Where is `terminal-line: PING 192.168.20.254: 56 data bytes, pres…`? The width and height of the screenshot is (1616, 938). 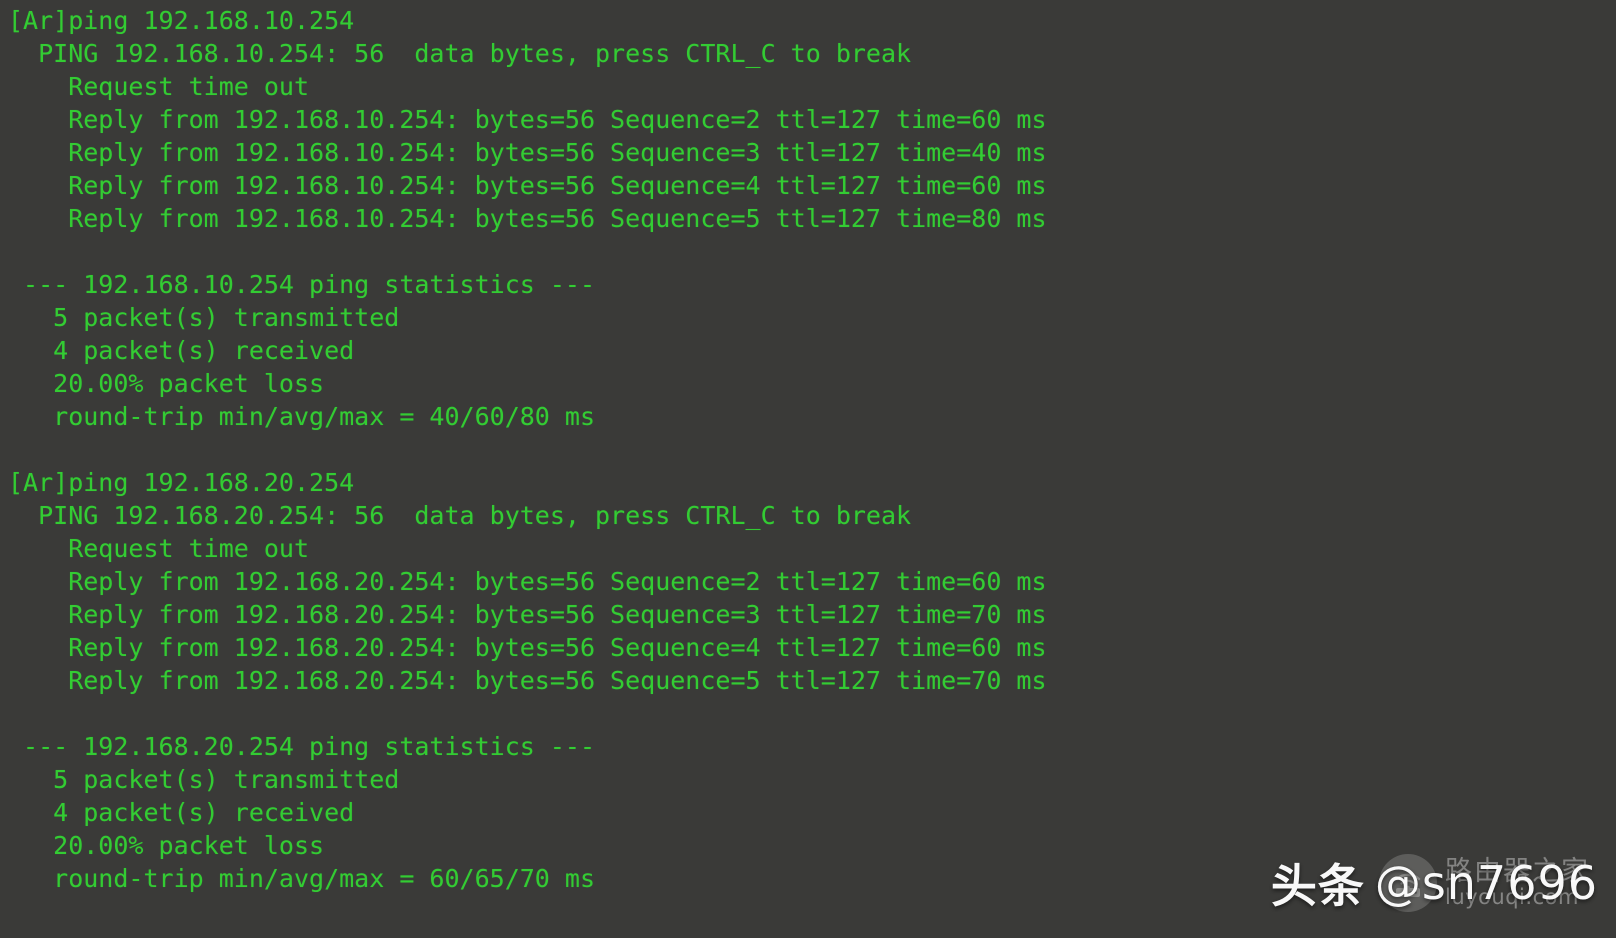
terminal-line: PING 192.168.20.254: 56 data bytes, pres… is located at coordinates (460, 515).